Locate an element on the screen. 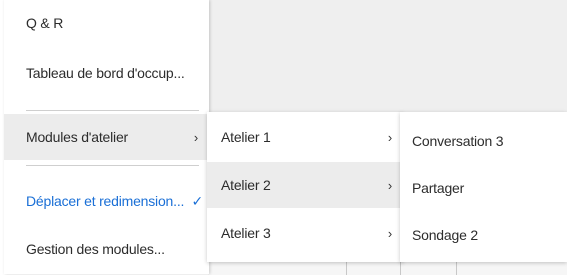  submenu-item-atelier-2: Atelier 2 › is located at coordinates (305, 185).